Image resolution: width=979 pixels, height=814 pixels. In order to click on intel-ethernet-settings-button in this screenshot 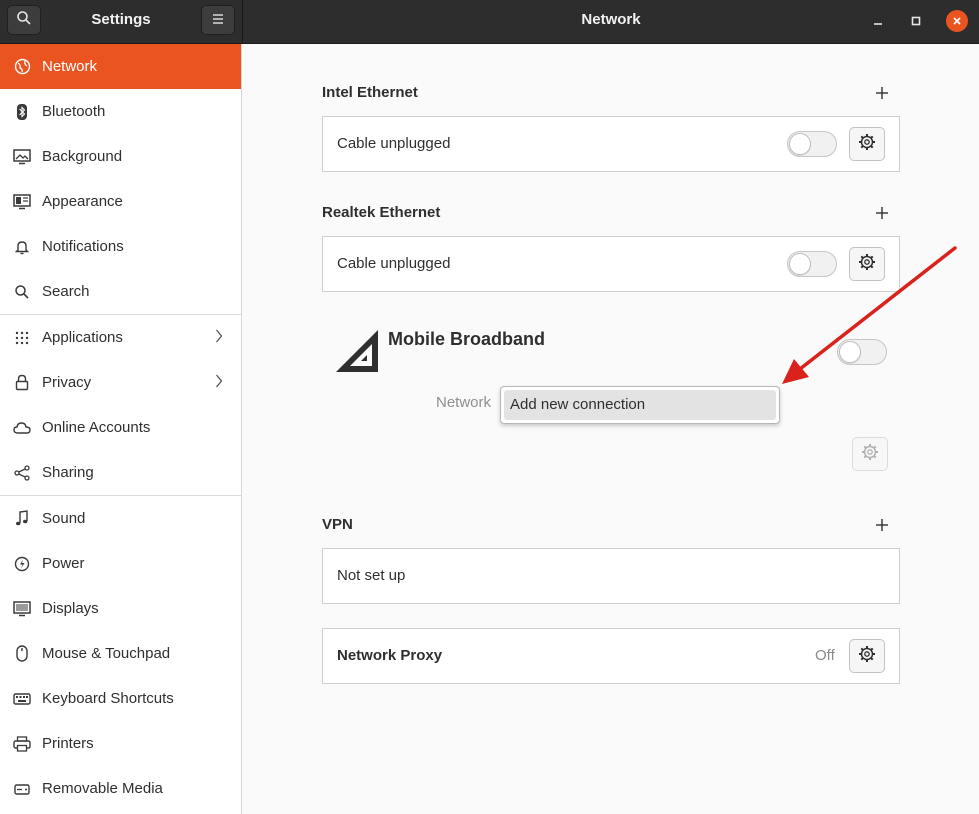, I will do `click(867, 144)`.